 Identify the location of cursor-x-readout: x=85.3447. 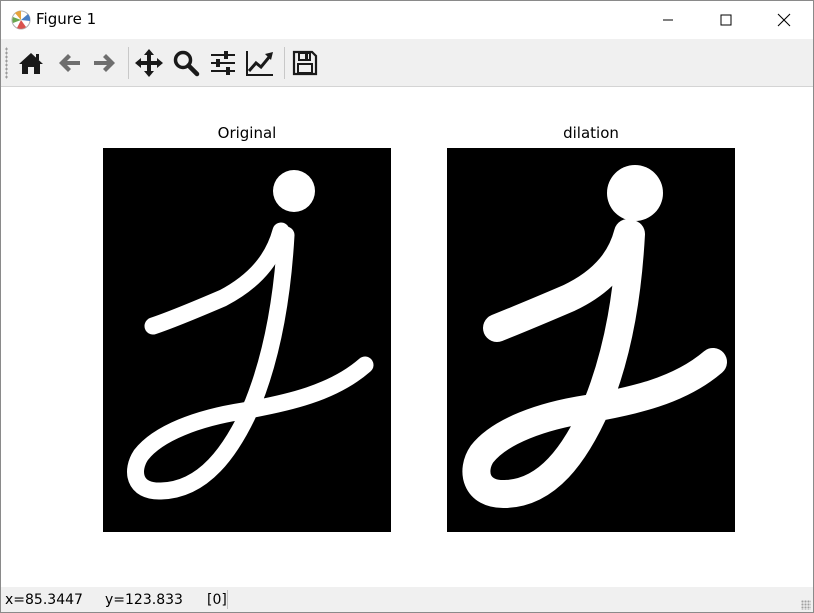
(44, 600).